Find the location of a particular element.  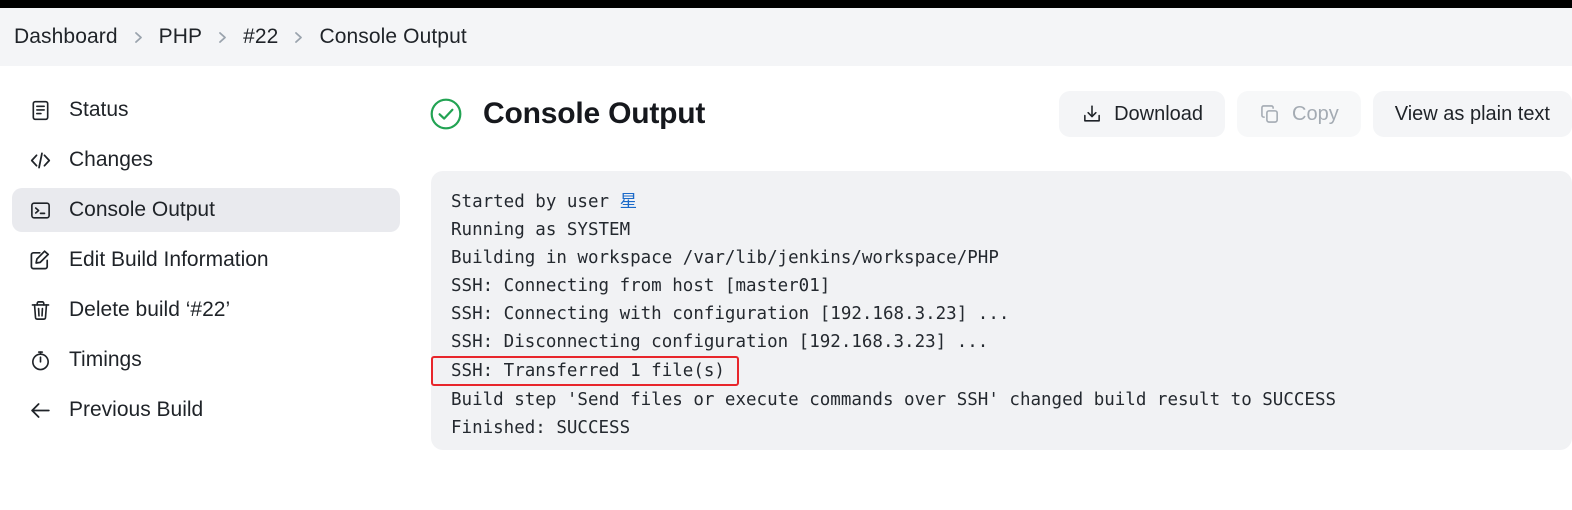

console-line: Finished: SUCCESS is located at coordinates (541, 428).